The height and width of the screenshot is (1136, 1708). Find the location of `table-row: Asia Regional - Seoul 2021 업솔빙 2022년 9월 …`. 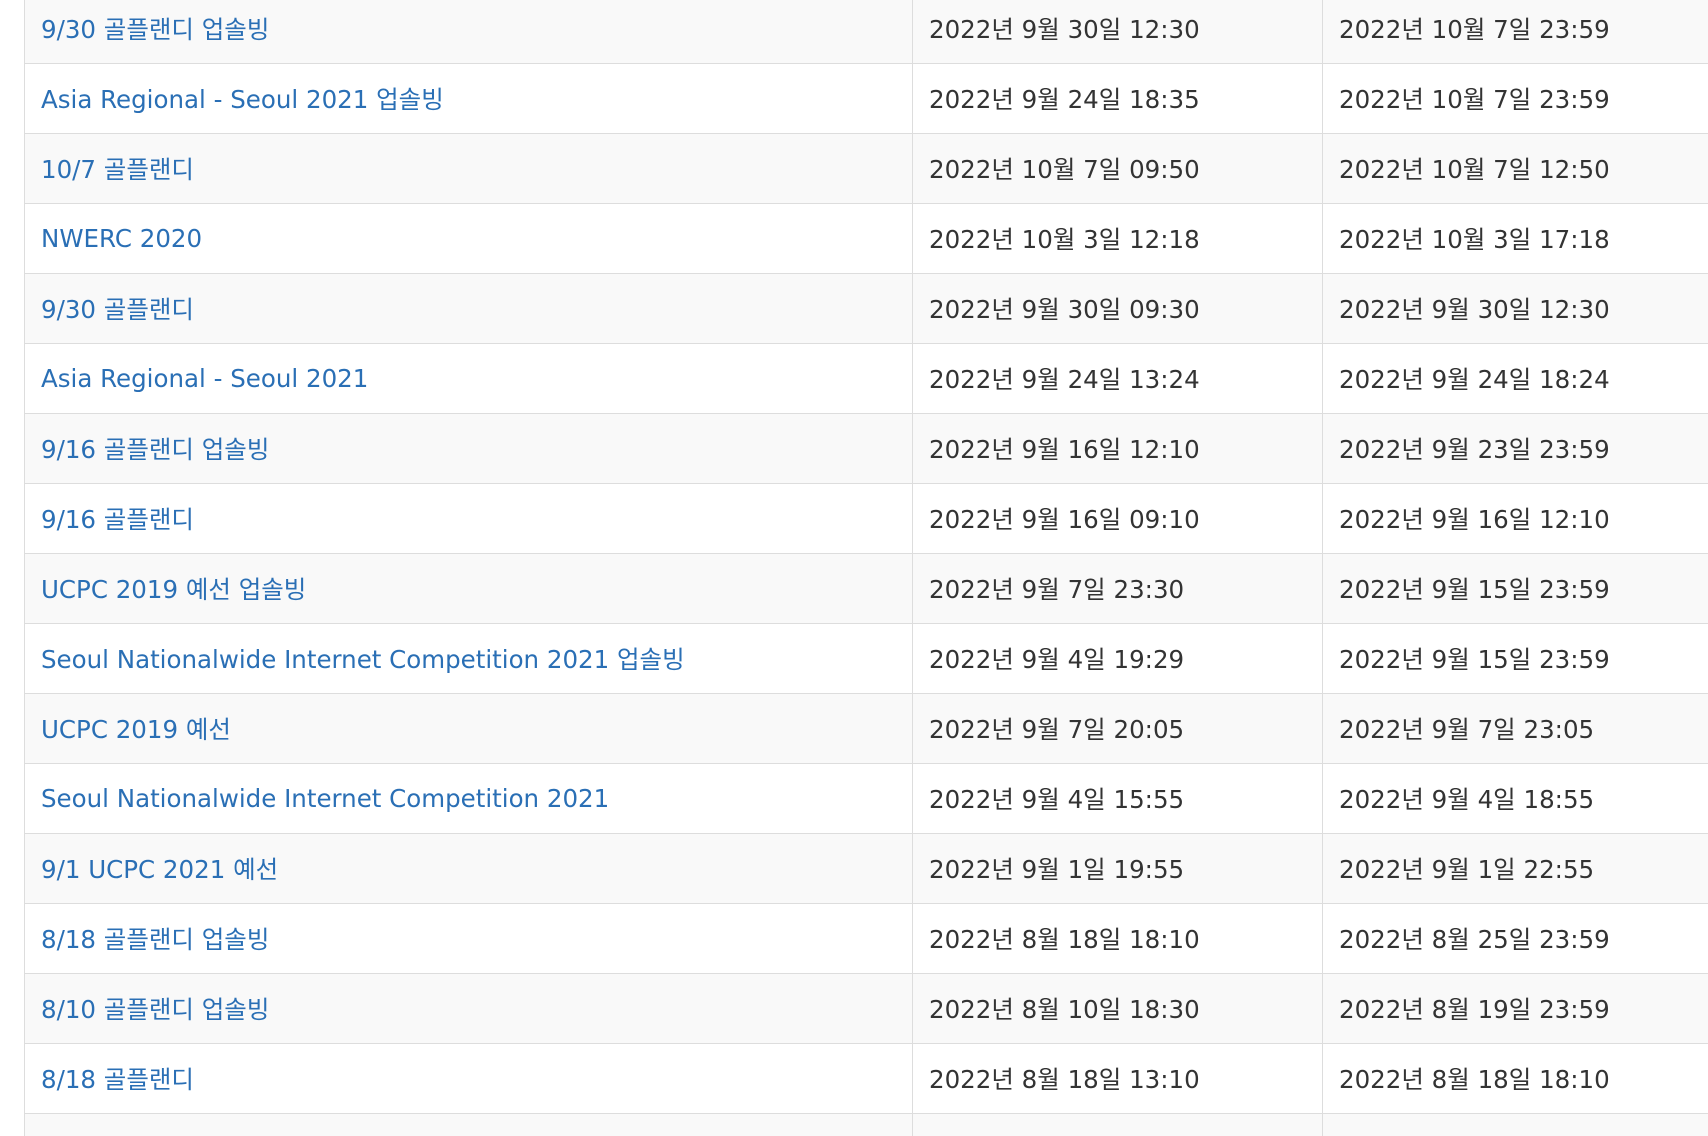

table-row: Asia Regional - Seoul 2021 업솔빙 2022년 9월 … is located at coordinates (866, 98).